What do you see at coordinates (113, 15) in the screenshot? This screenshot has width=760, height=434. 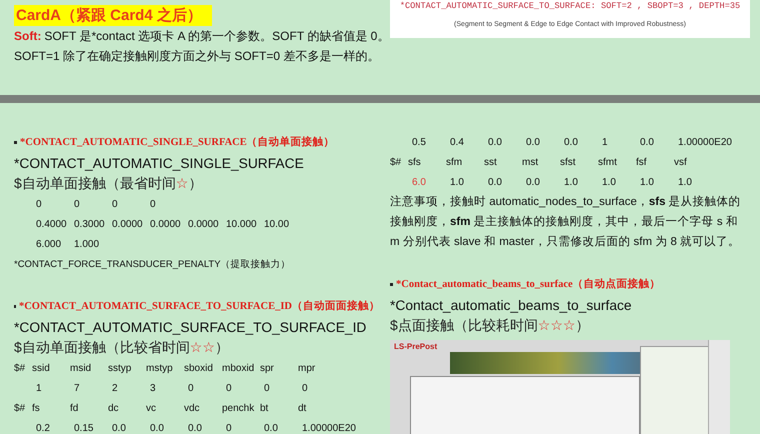 I see `section-heading: CardA（紧跟 Card4 之后）` at bounding box center [113, 15].